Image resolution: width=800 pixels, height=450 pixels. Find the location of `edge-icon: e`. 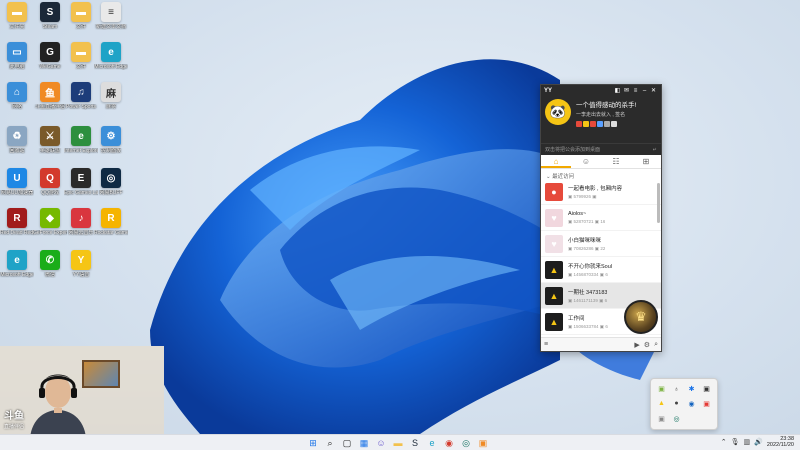

edge-icon: e is located at coordinates (432, 443).